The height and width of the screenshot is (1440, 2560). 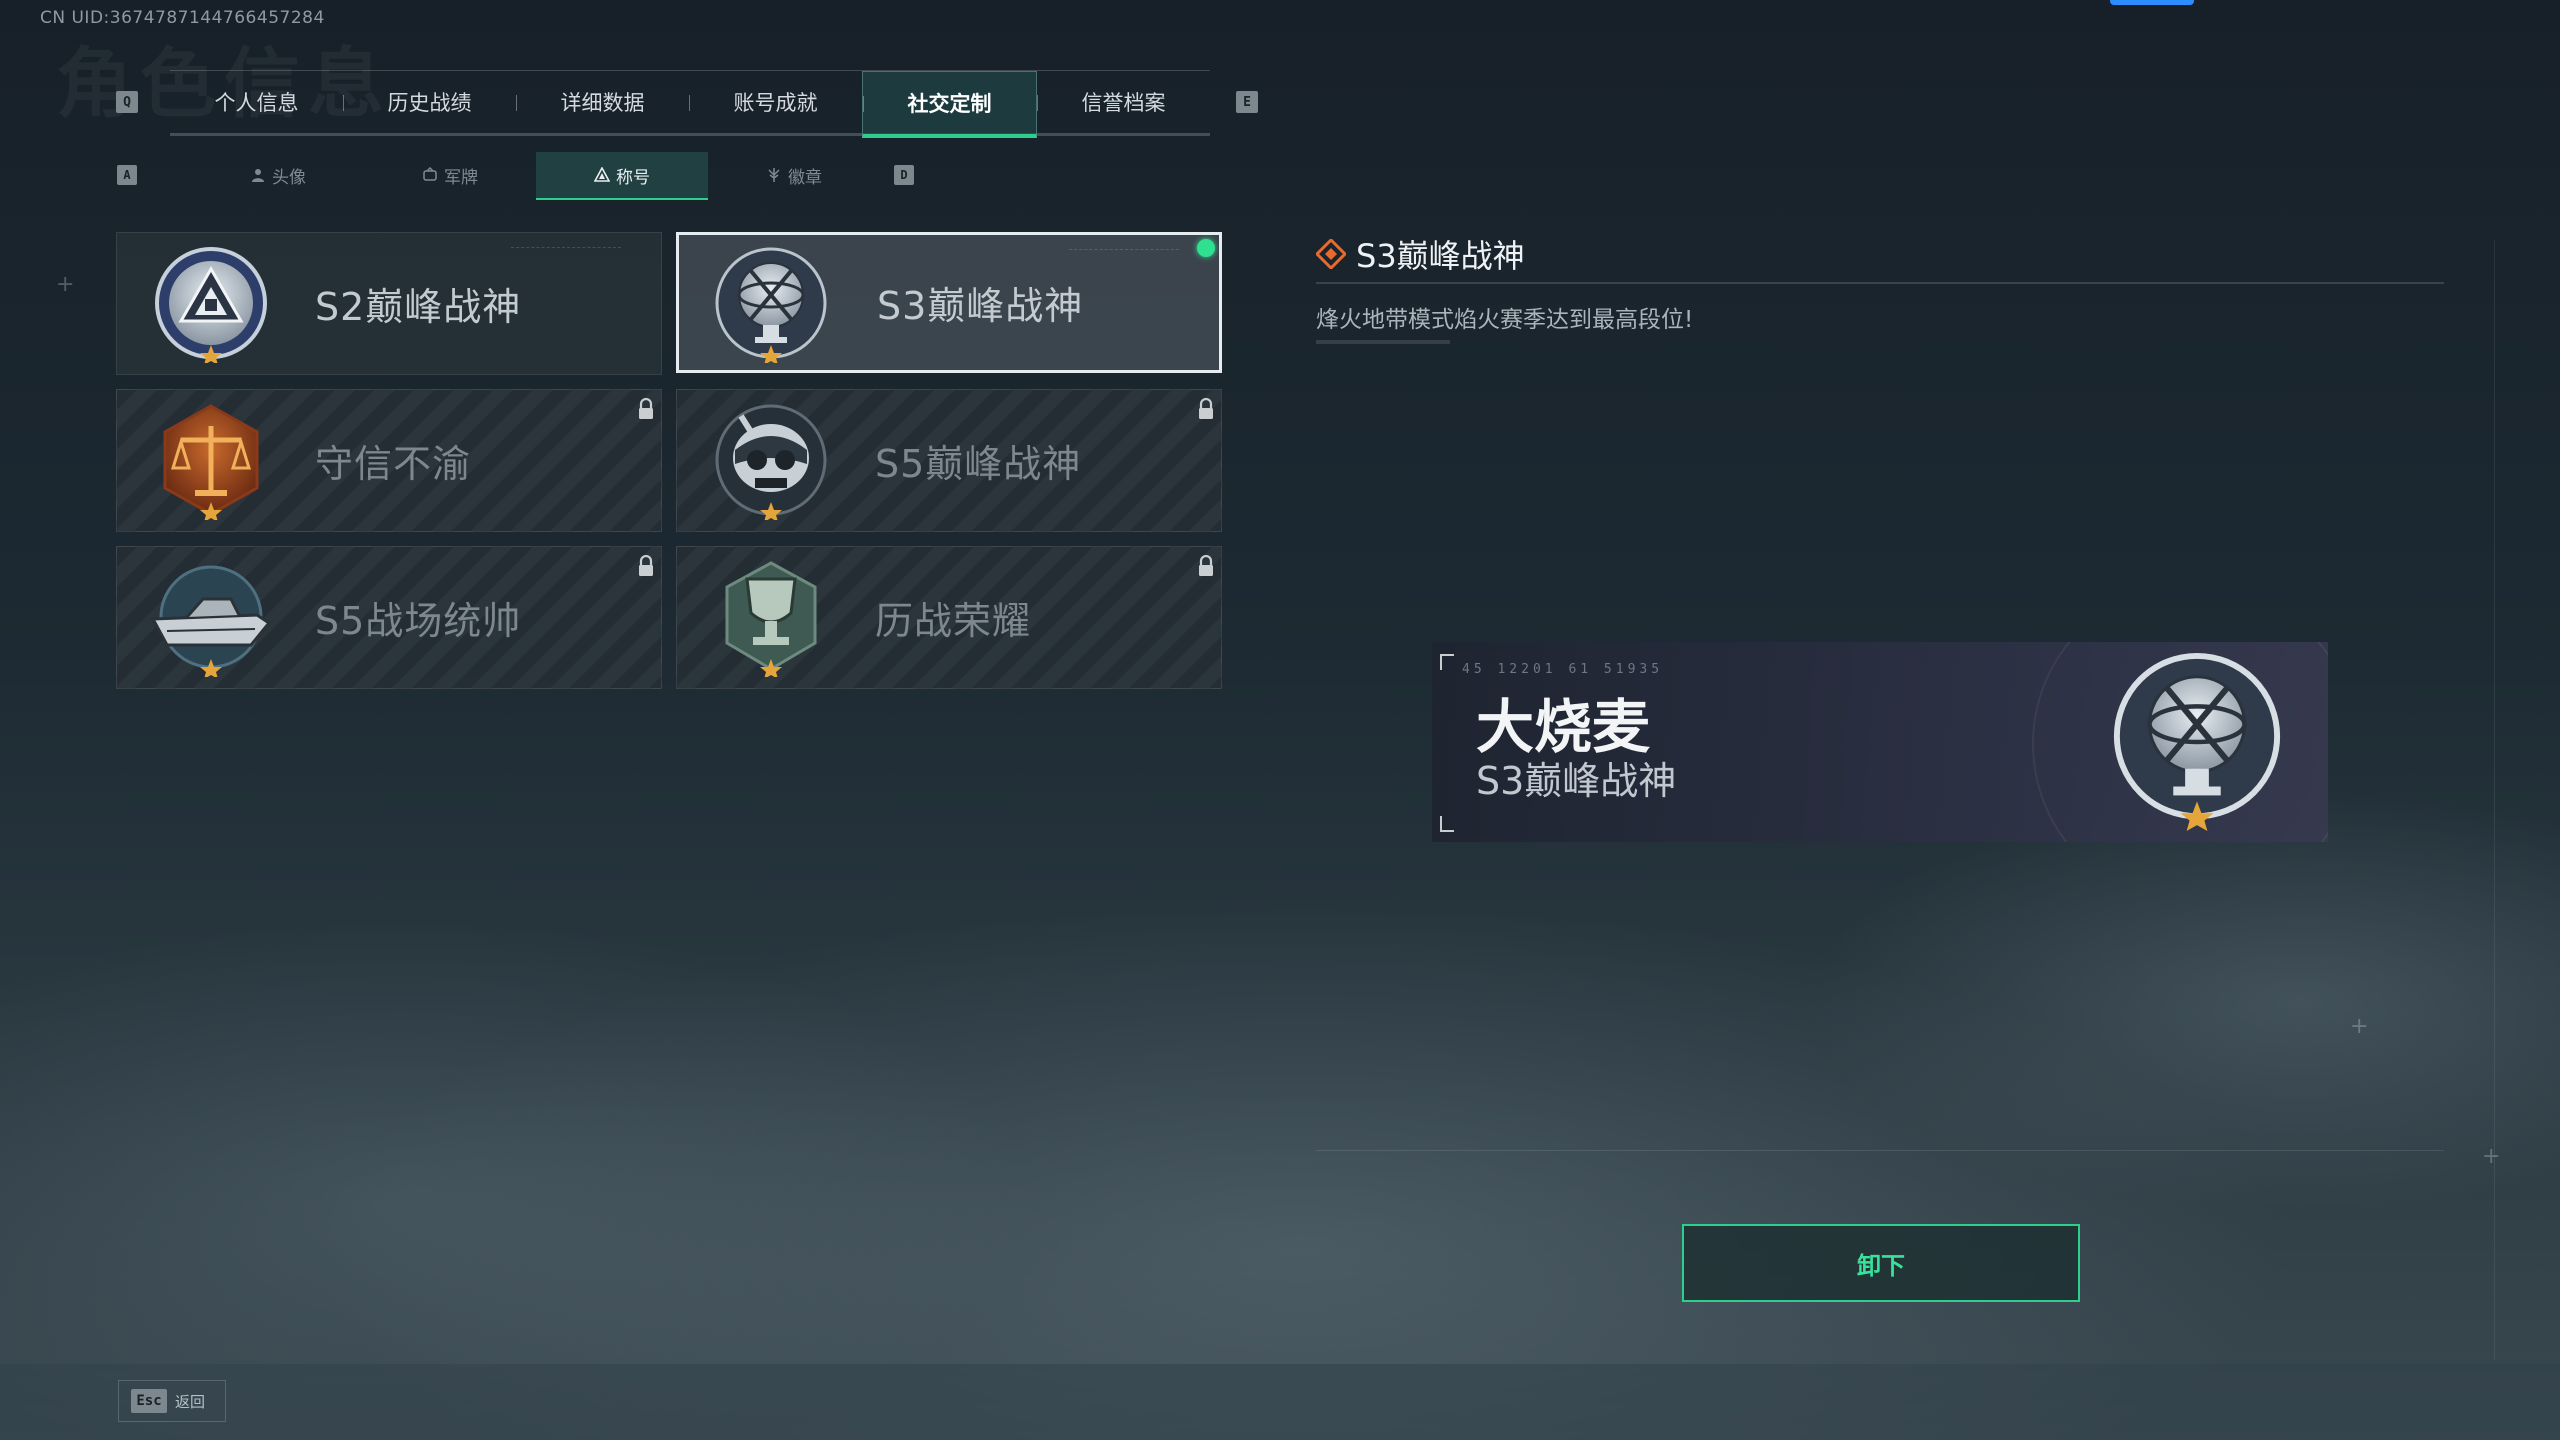 I want to click on subtab-avatar: 头像, so click(x=278, y=175).